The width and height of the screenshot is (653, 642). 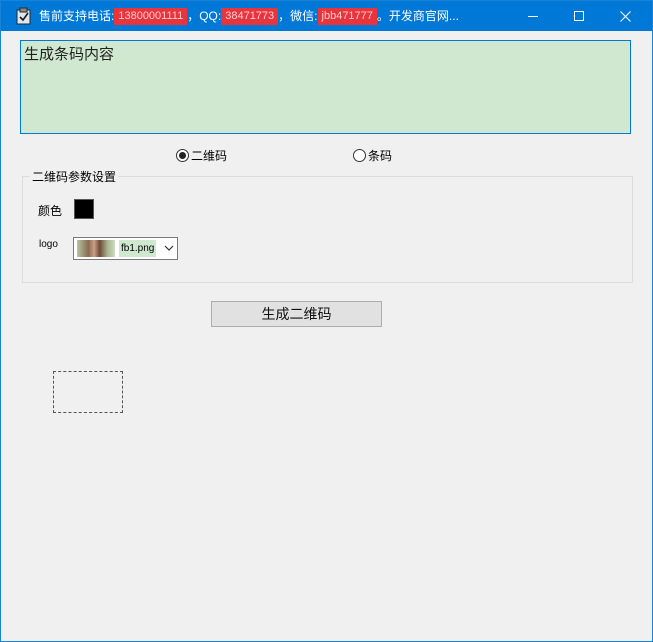 I want to click on logo-select: fb1.png, so click(x=125, y=248).